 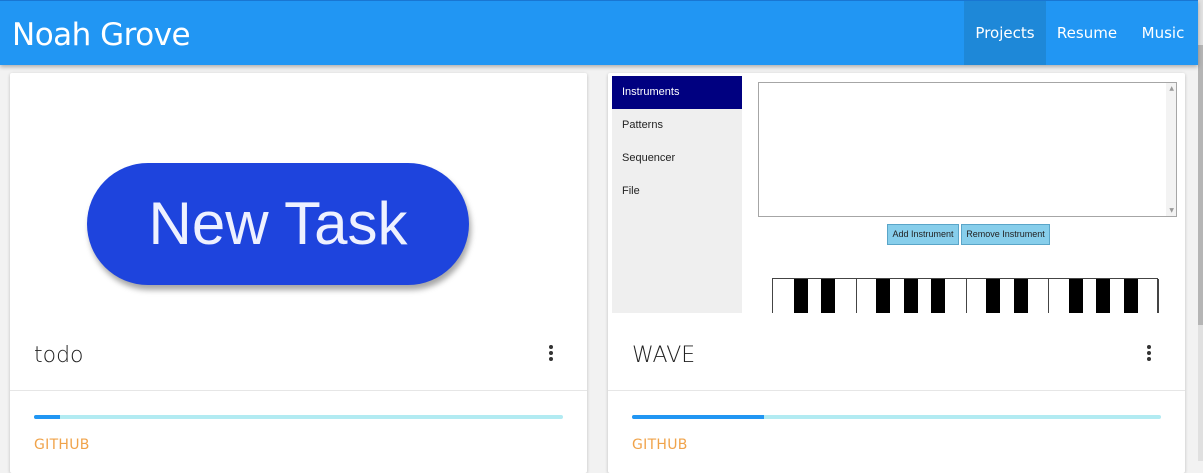 What do you see at coordinates (677, 92) in the screenshot?
I see `wave-menu-instruments: Instruments` at bounding box center [677, 92].